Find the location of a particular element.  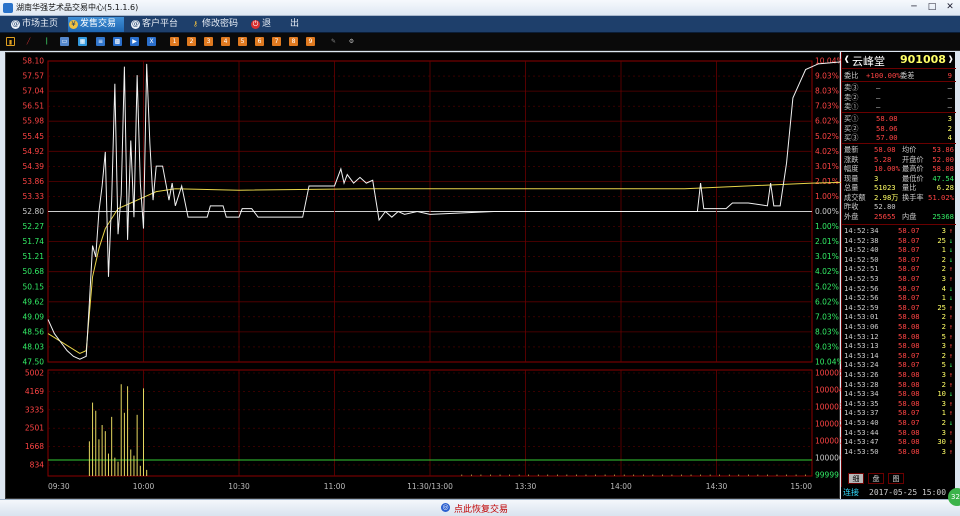

f6-icon: 6 is located at coordinates (259, 41).